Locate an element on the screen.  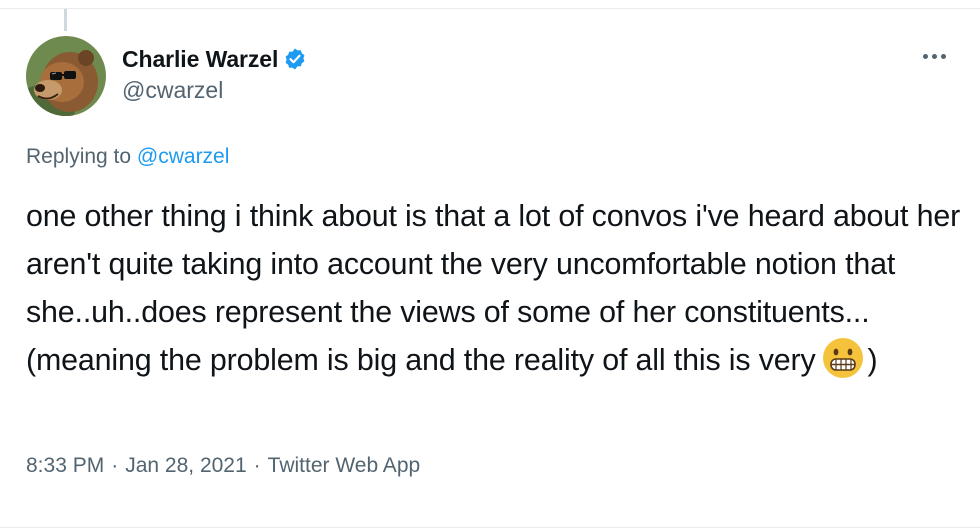
tweet-date: Jan 28, 2021 is located at coordinates (185, 466).